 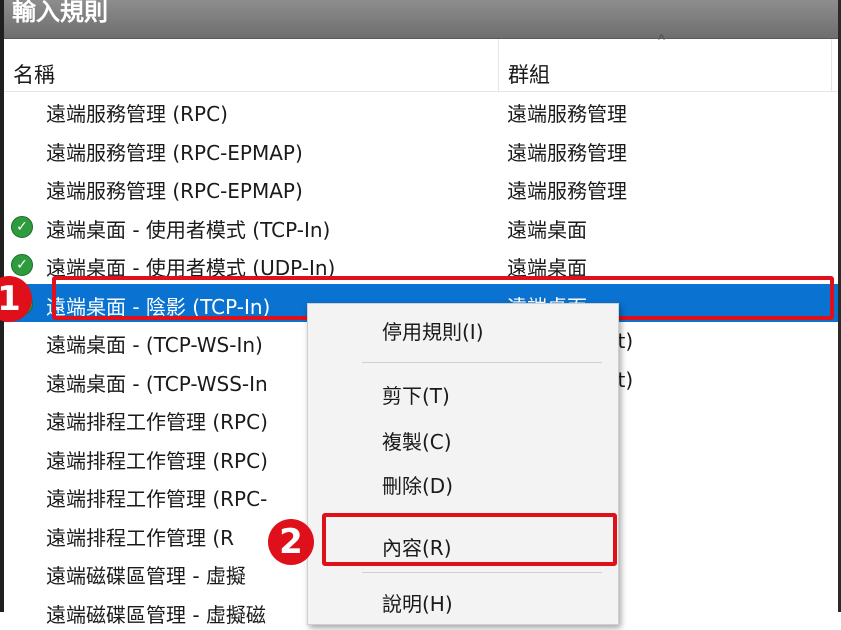 What do you see at coordinates (140, 536) in the screenshot?
I see `rule-name: 遠端排程工作管理 (R` at bounding box center [140, 536].